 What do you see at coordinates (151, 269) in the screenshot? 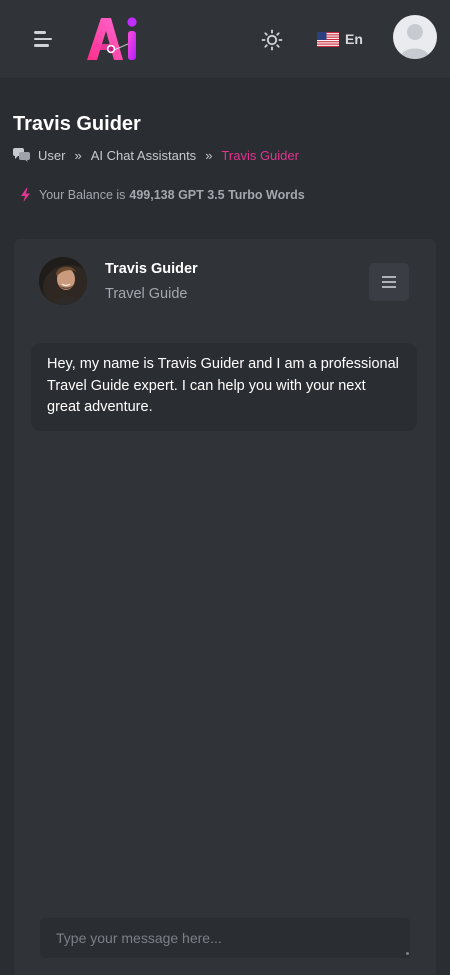
I see `assistant-name: Travis Guider` at bounding box center [151, 269].